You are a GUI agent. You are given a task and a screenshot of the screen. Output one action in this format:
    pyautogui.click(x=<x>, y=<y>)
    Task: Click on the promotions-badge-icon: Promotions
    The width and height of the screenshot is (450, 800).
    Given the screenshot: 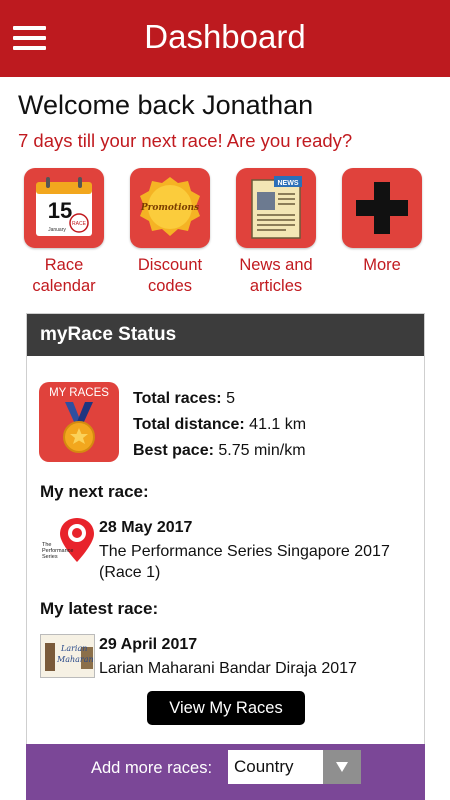 What is the action you would take?
    pyautogui.click(x=170, y=208)
    